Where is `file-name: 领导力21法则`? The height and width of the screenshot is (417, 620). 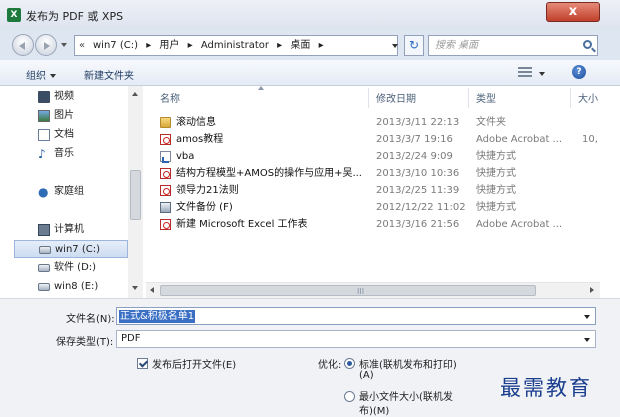
file-name: 领导力21法则 is located at coordinates (207, 190).